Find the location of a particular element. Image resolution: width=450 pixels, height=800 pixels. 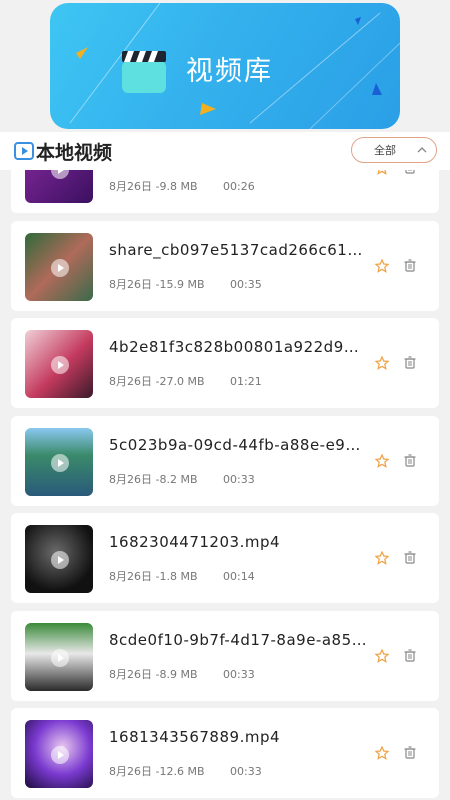

video-size: -27.0 MB is located at coordinates (180, 381).